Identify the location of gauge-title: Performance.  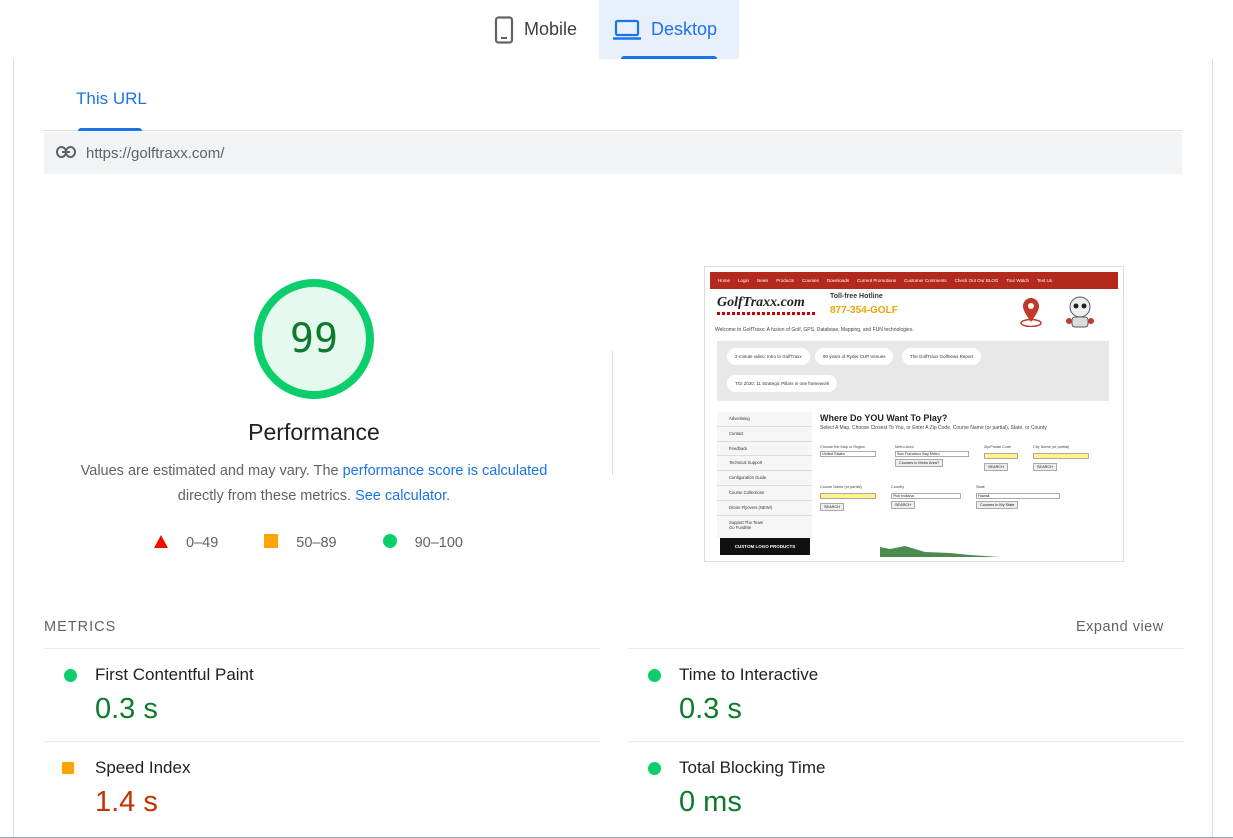
(314, 432).